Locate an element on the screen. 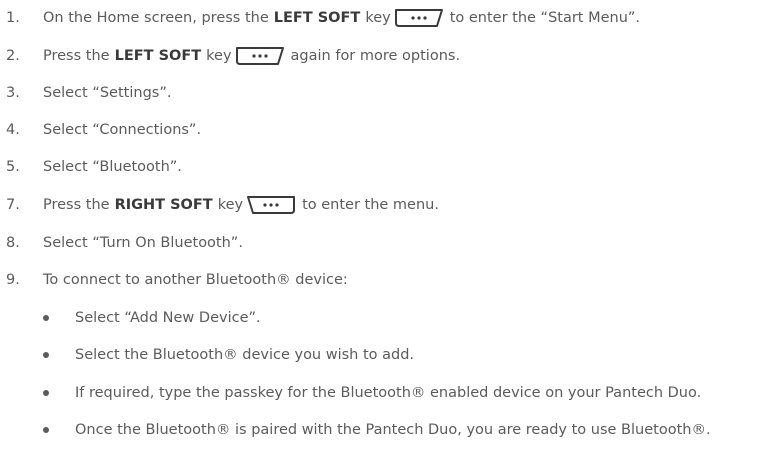  key-name: RIGHT SOFT is located at coordinates (163, 205).